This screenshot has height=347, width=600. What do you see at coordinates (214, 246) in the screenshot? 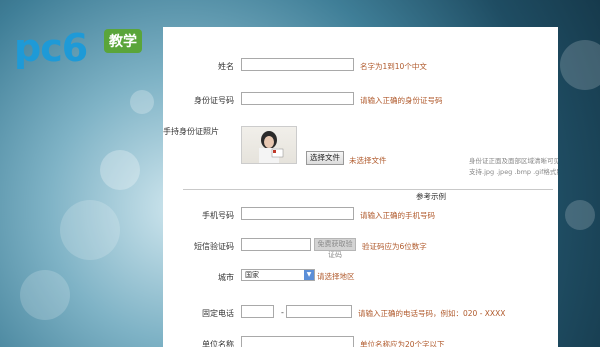
I see `sms-code-label: 短信验证码` at bounding box center [214, 246].